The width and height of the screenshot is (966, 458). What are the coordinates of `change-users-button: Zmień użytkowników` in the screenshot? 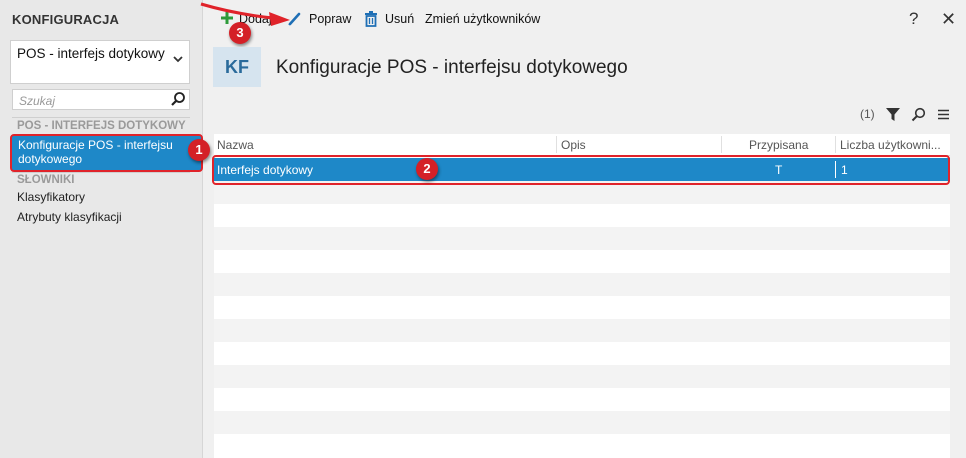 It's located at (482, 19).